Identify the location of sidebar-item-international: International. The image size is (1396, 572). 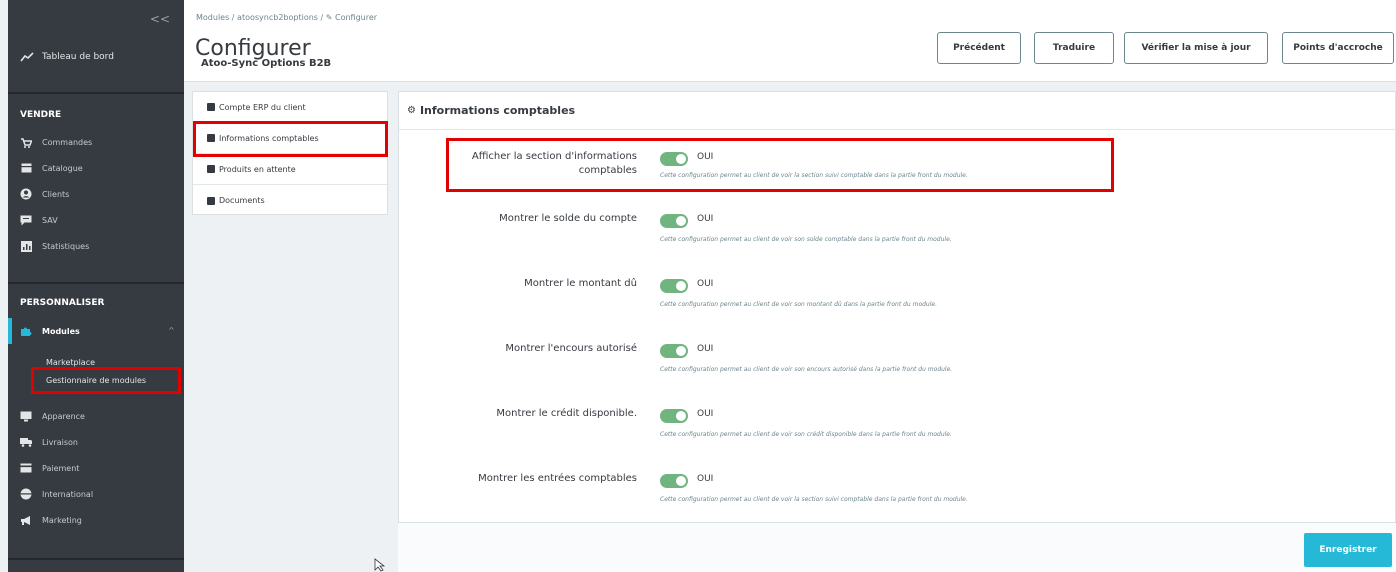
(56, 494).